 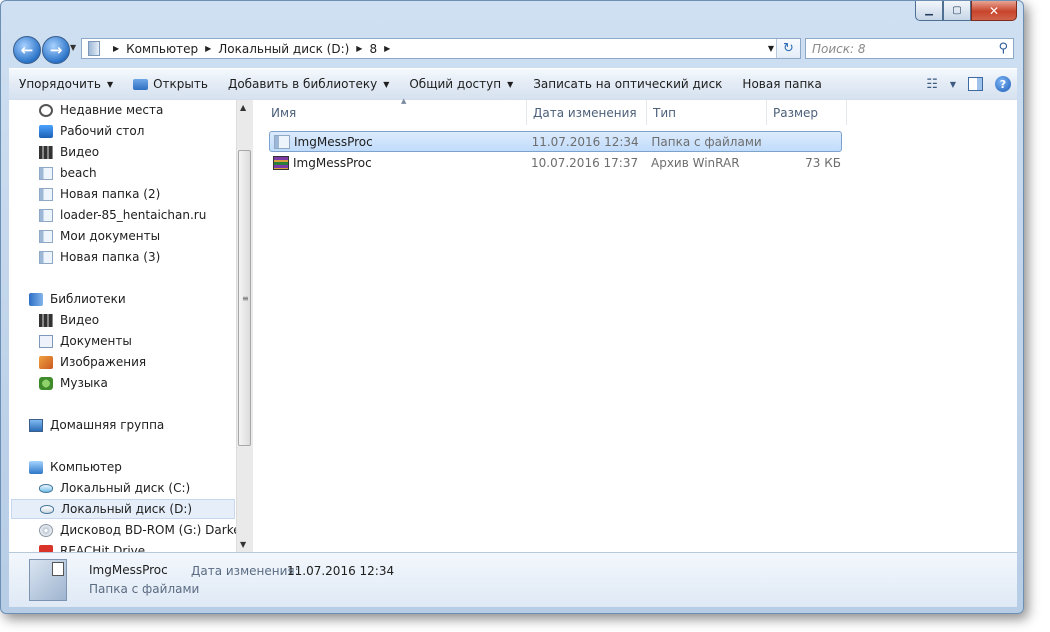 What do you see at coordinates (137, 383) in the screenshot?
I see `nav-item-lib-music: Музыка` at bounding box center [137, 383].